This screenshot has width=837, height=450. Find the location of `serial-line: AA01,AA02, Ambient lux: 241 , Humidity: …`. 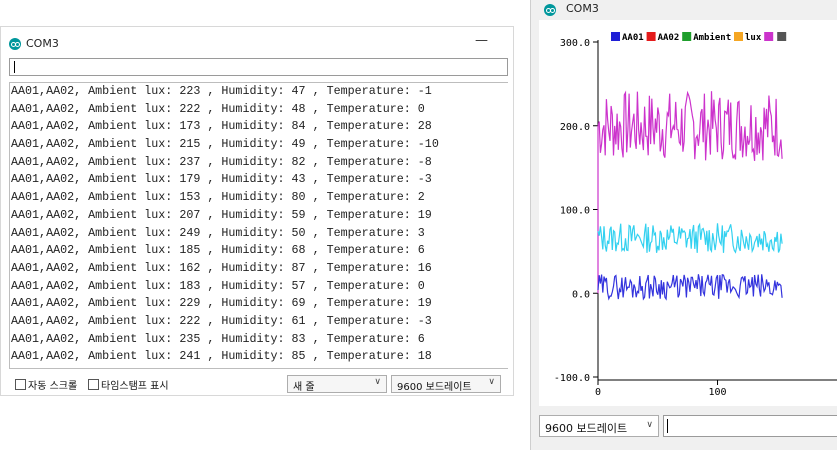

serial-line: AA01,AA02, Ambient lux: 241 , Humidity: … is located at coordinates (221, 356).